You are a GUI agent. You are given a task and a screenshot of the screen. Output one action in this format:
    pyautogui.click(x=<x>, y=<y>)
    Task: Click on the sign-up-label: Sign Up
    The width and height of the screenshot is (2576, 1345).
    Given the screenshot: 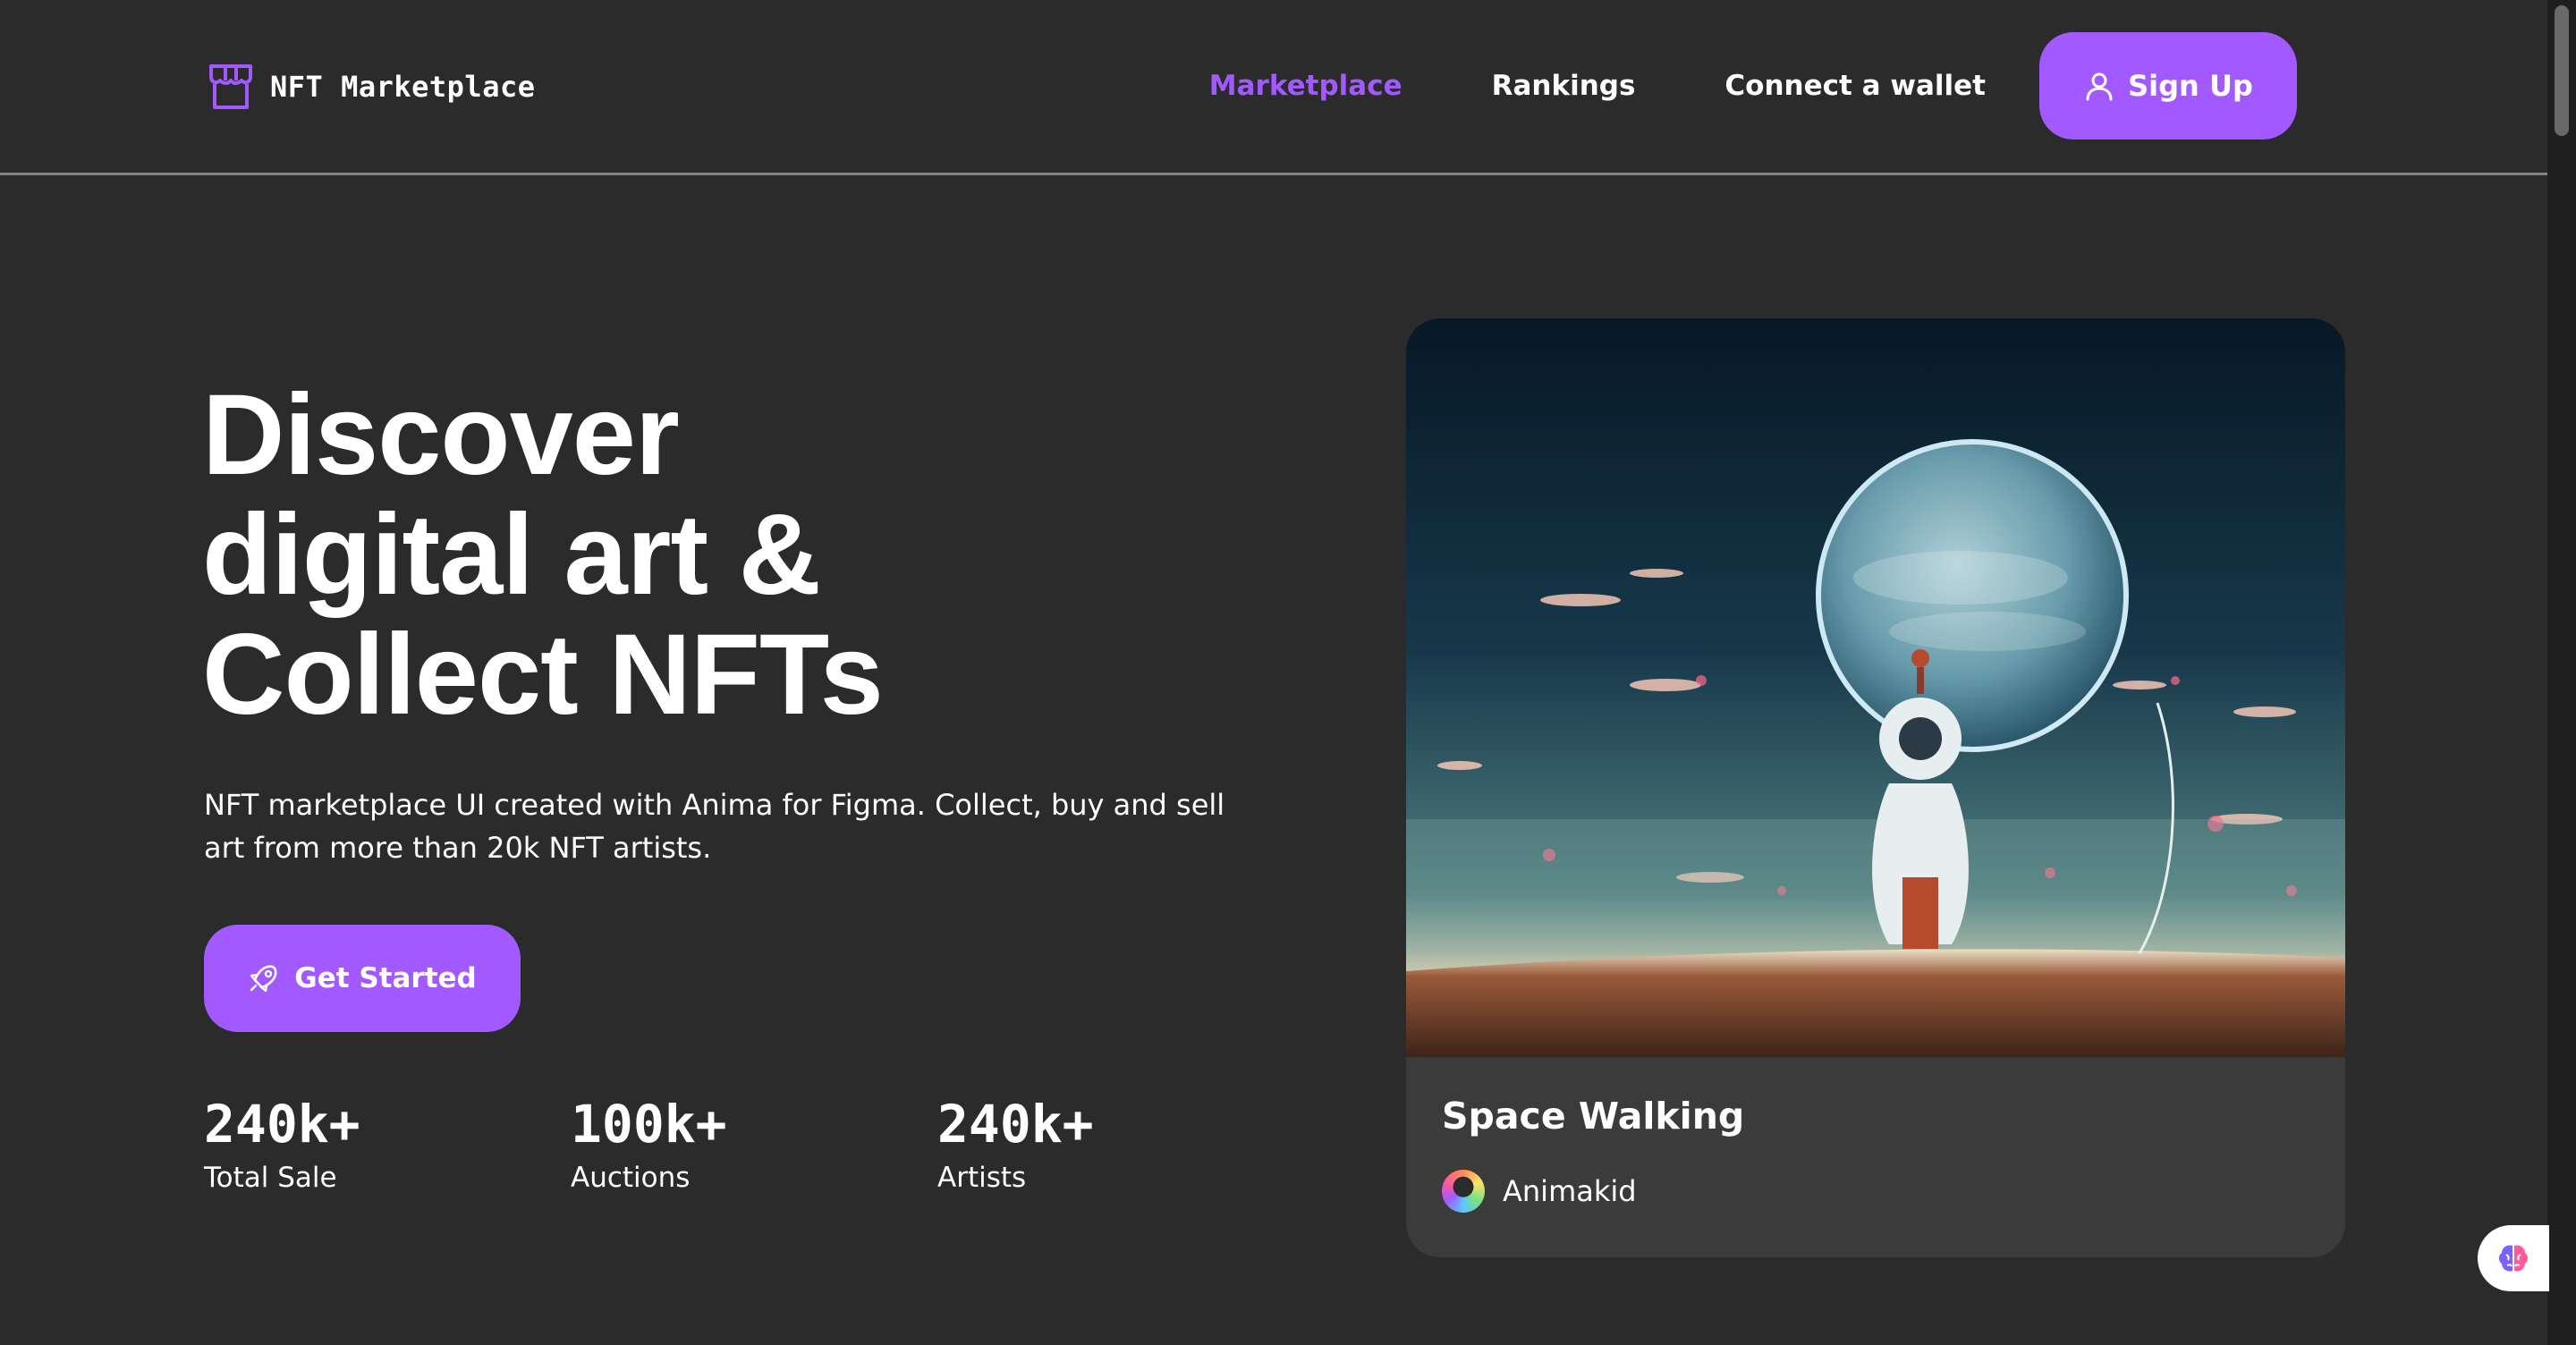 What is the action you would take?
    pyautogui.click(x=2190, y=86)
    